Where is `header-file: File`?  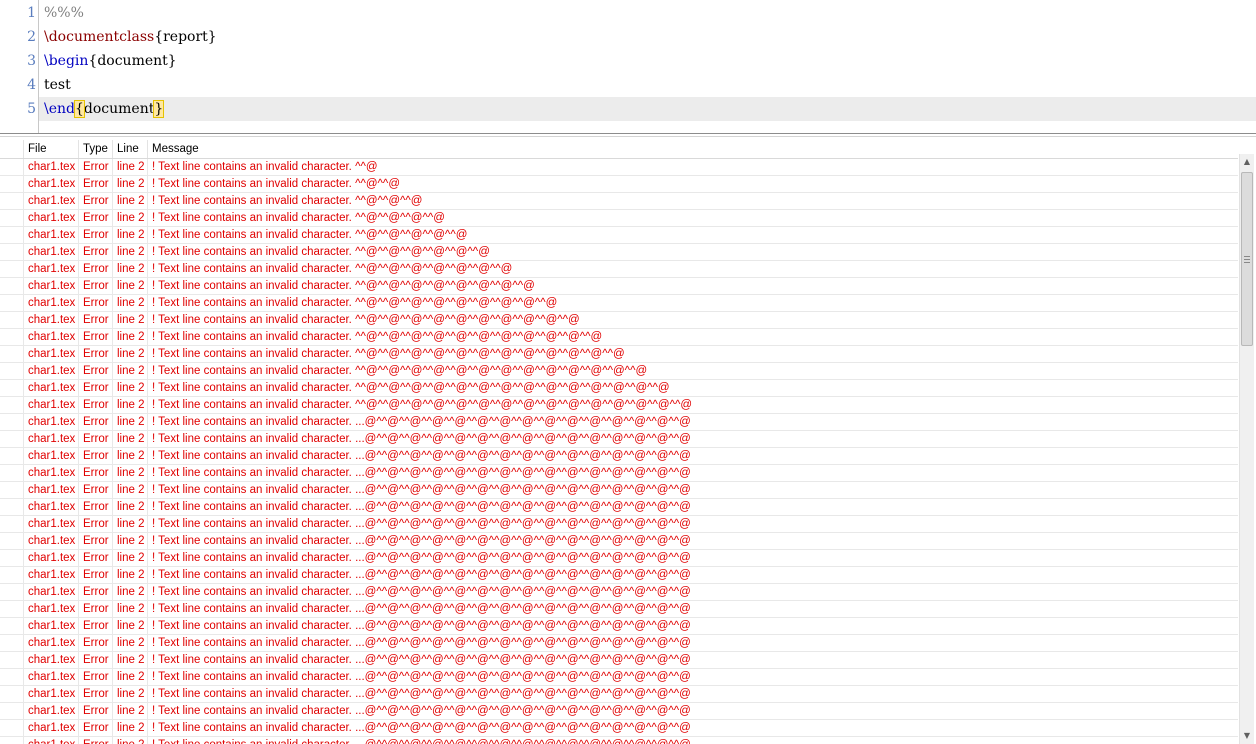 header-file: File is located at coordinates (51, 149).